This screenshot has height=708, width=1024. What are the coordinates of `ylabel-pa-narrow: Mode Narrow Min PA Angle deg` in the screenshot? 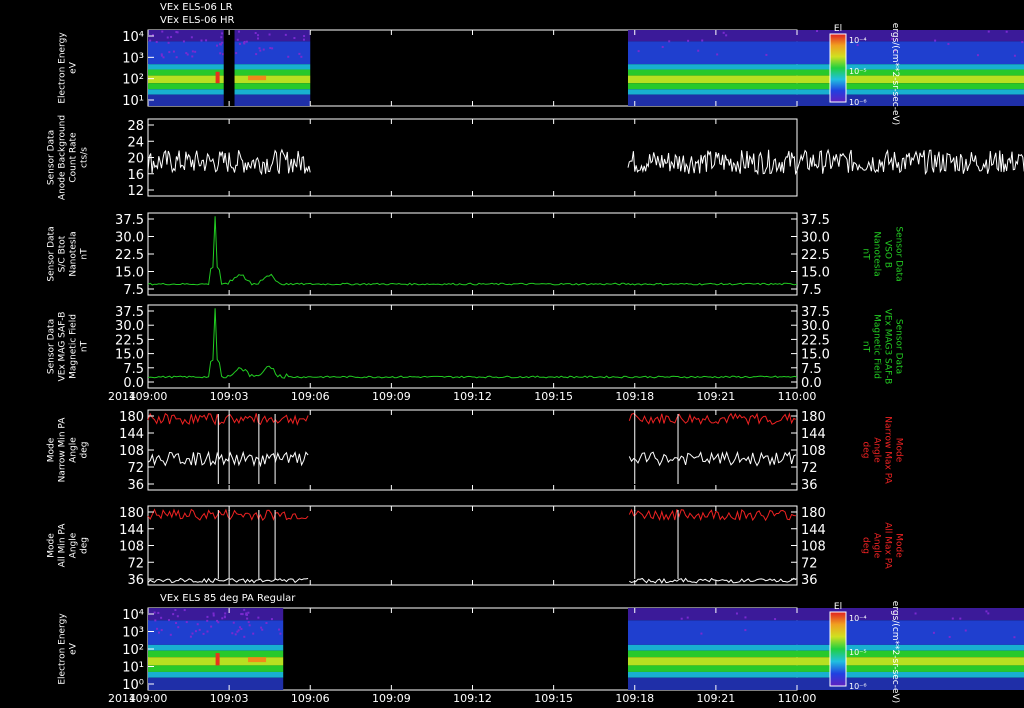 It's located at (68, 450).